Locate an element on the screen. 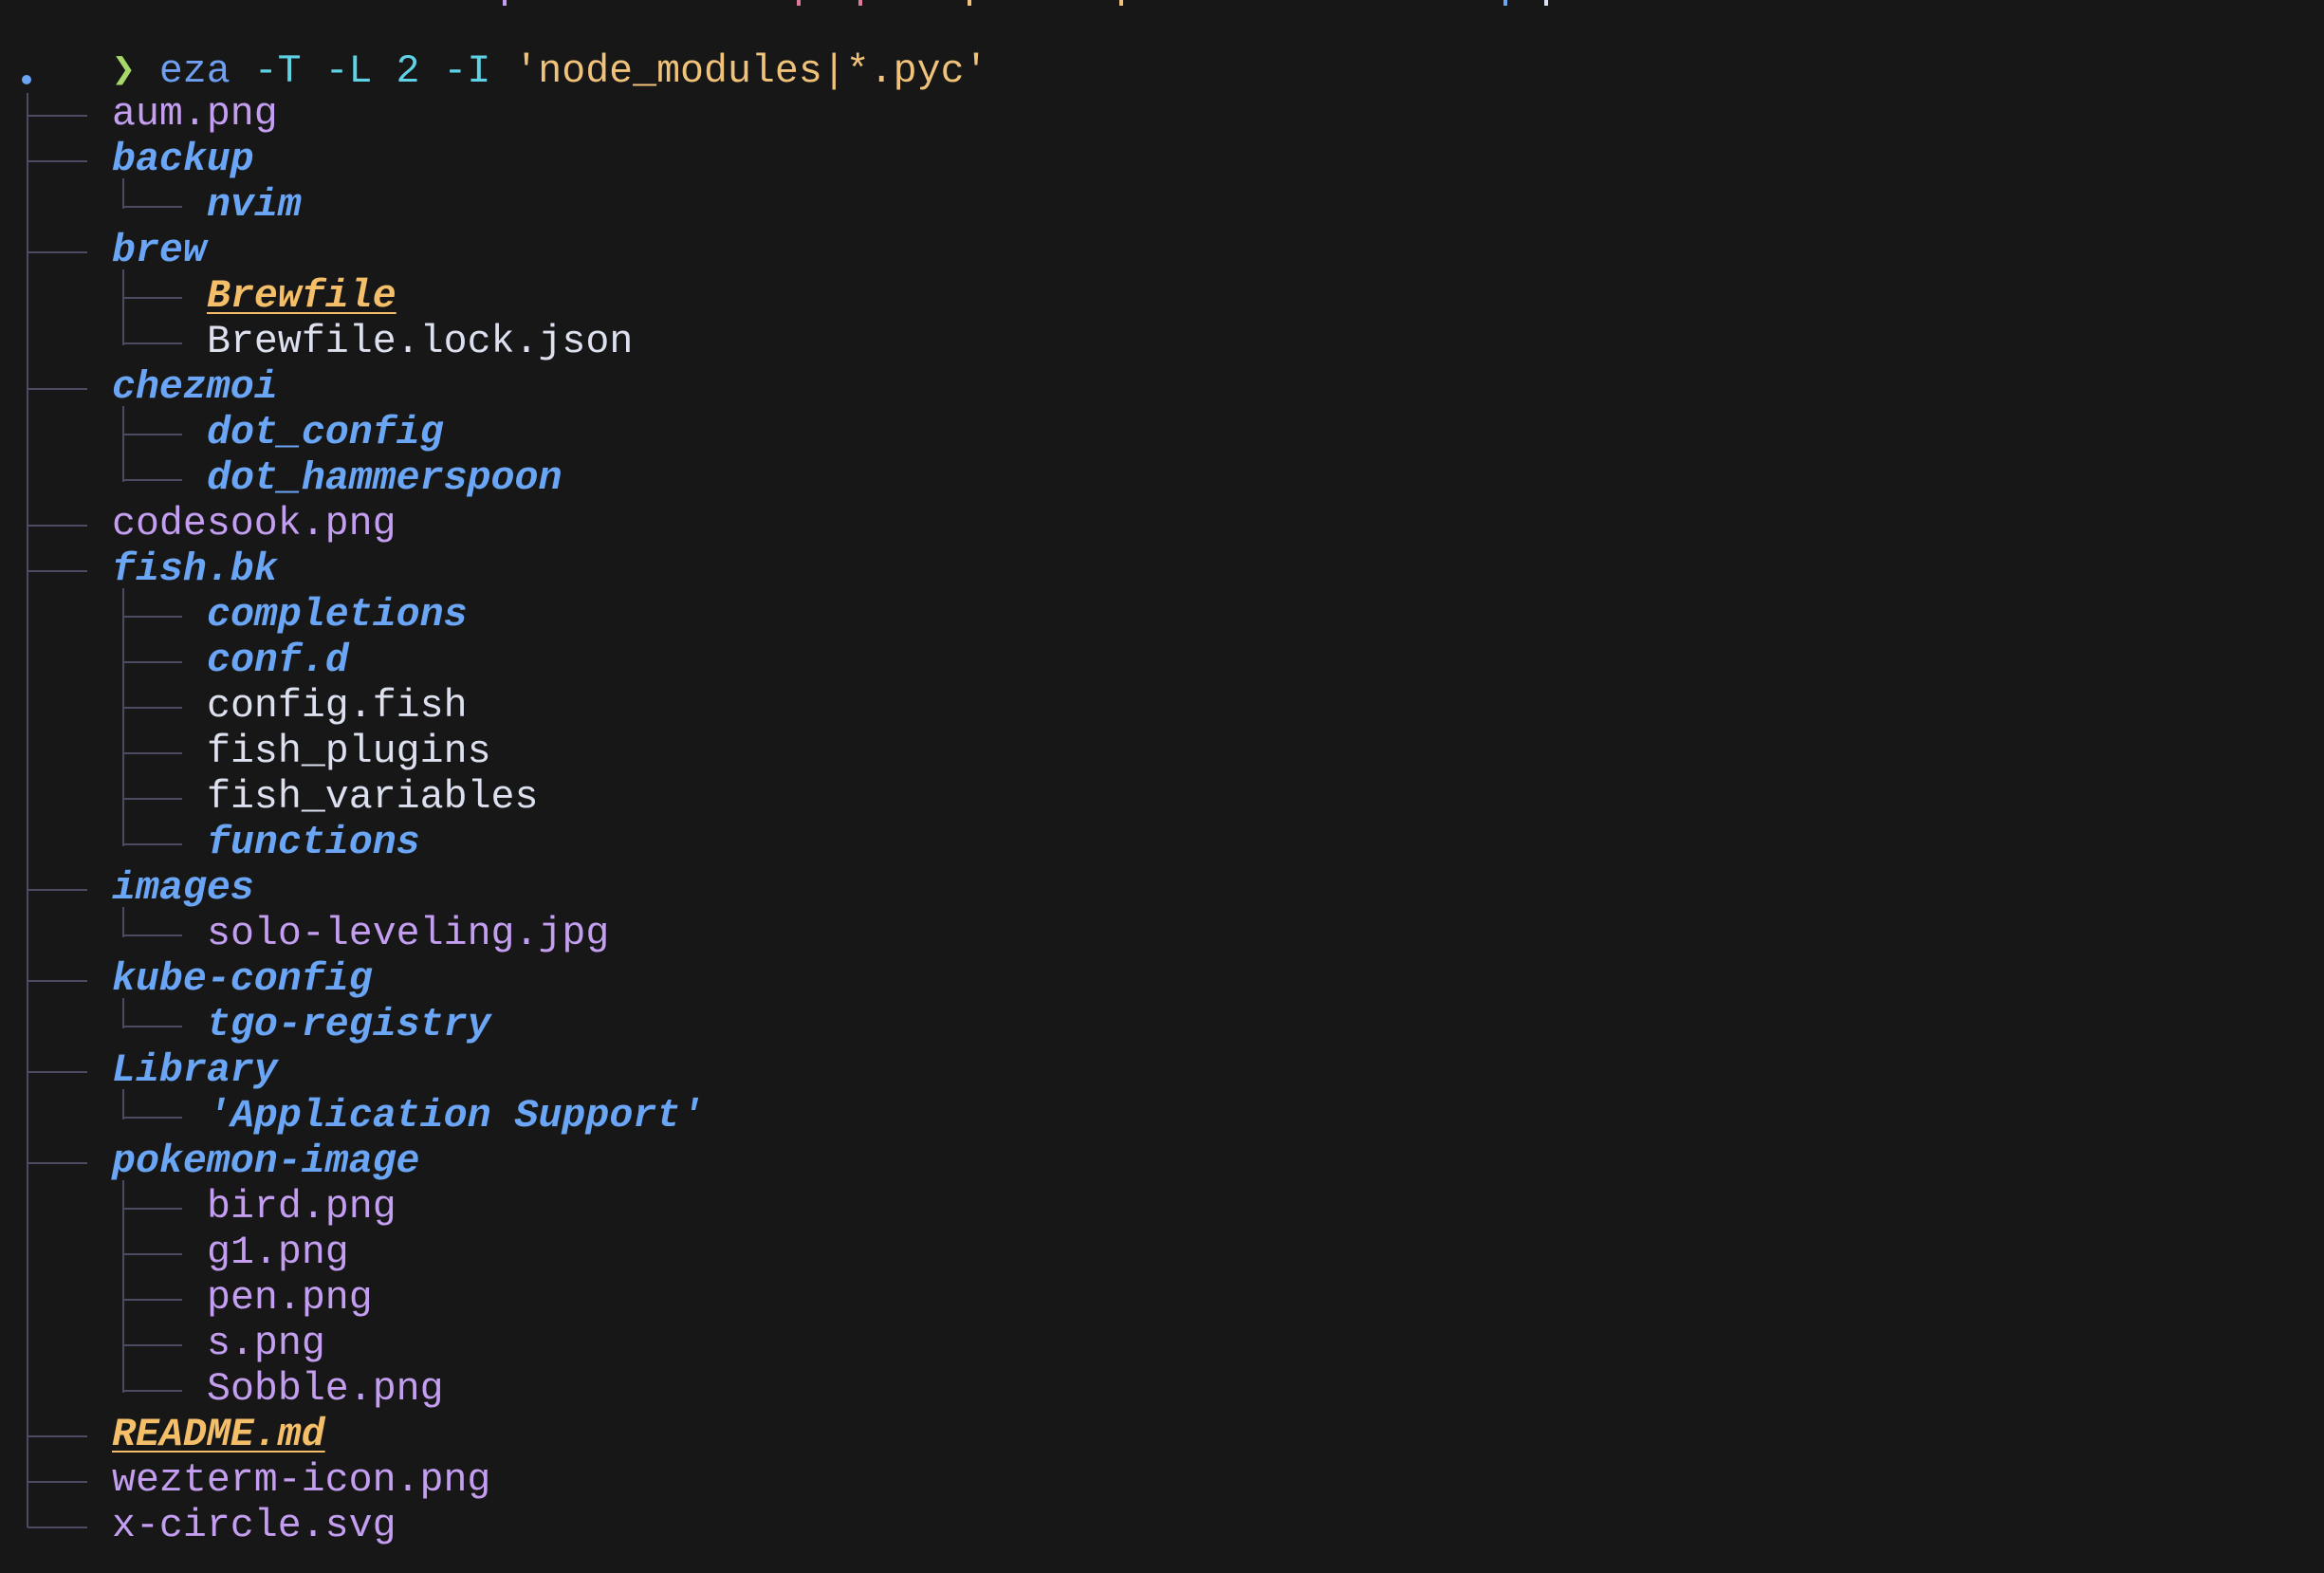  tree-entry-file: README.md is located at coordinates (219, 1435).